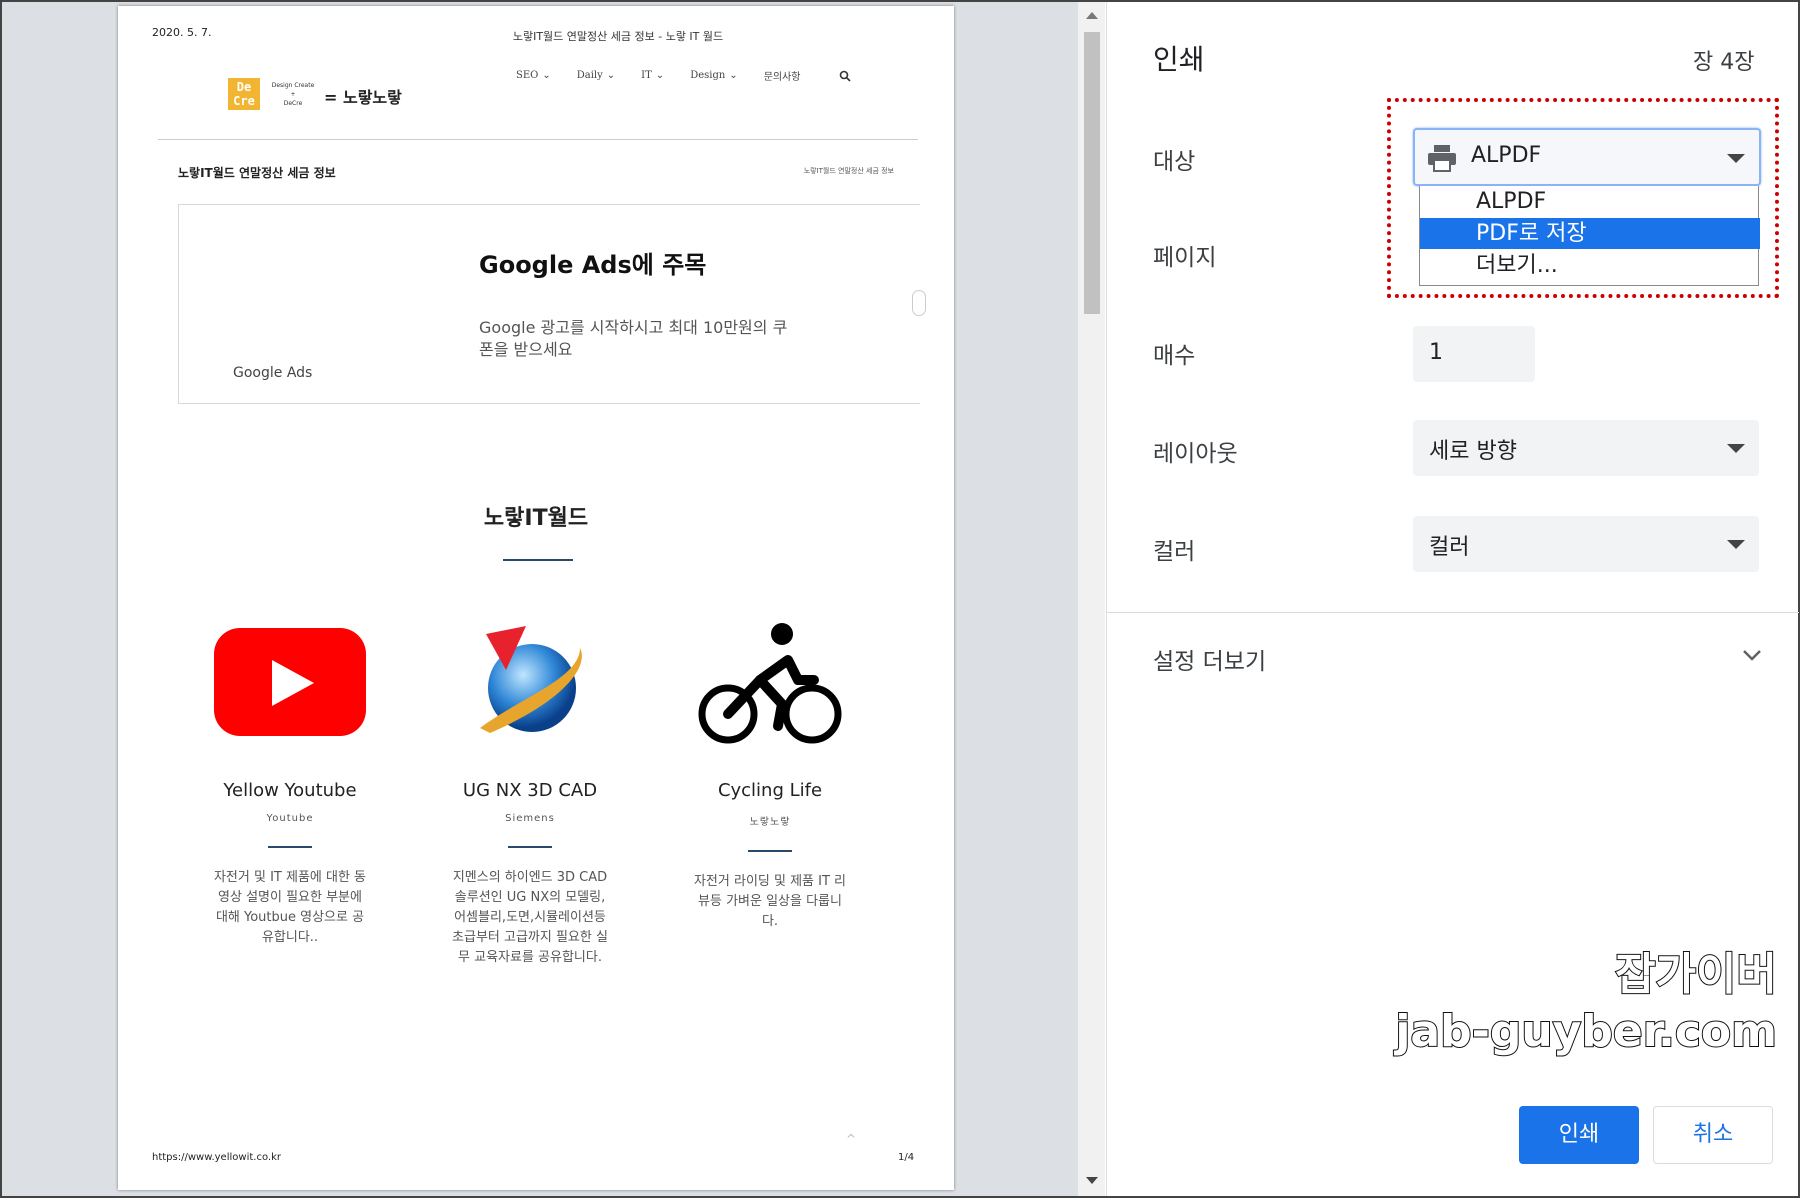 Image resolution: width=1800 pixels, height=1198 pixels. I want to click on caret-up-icon: ^, so click(851, 1139).